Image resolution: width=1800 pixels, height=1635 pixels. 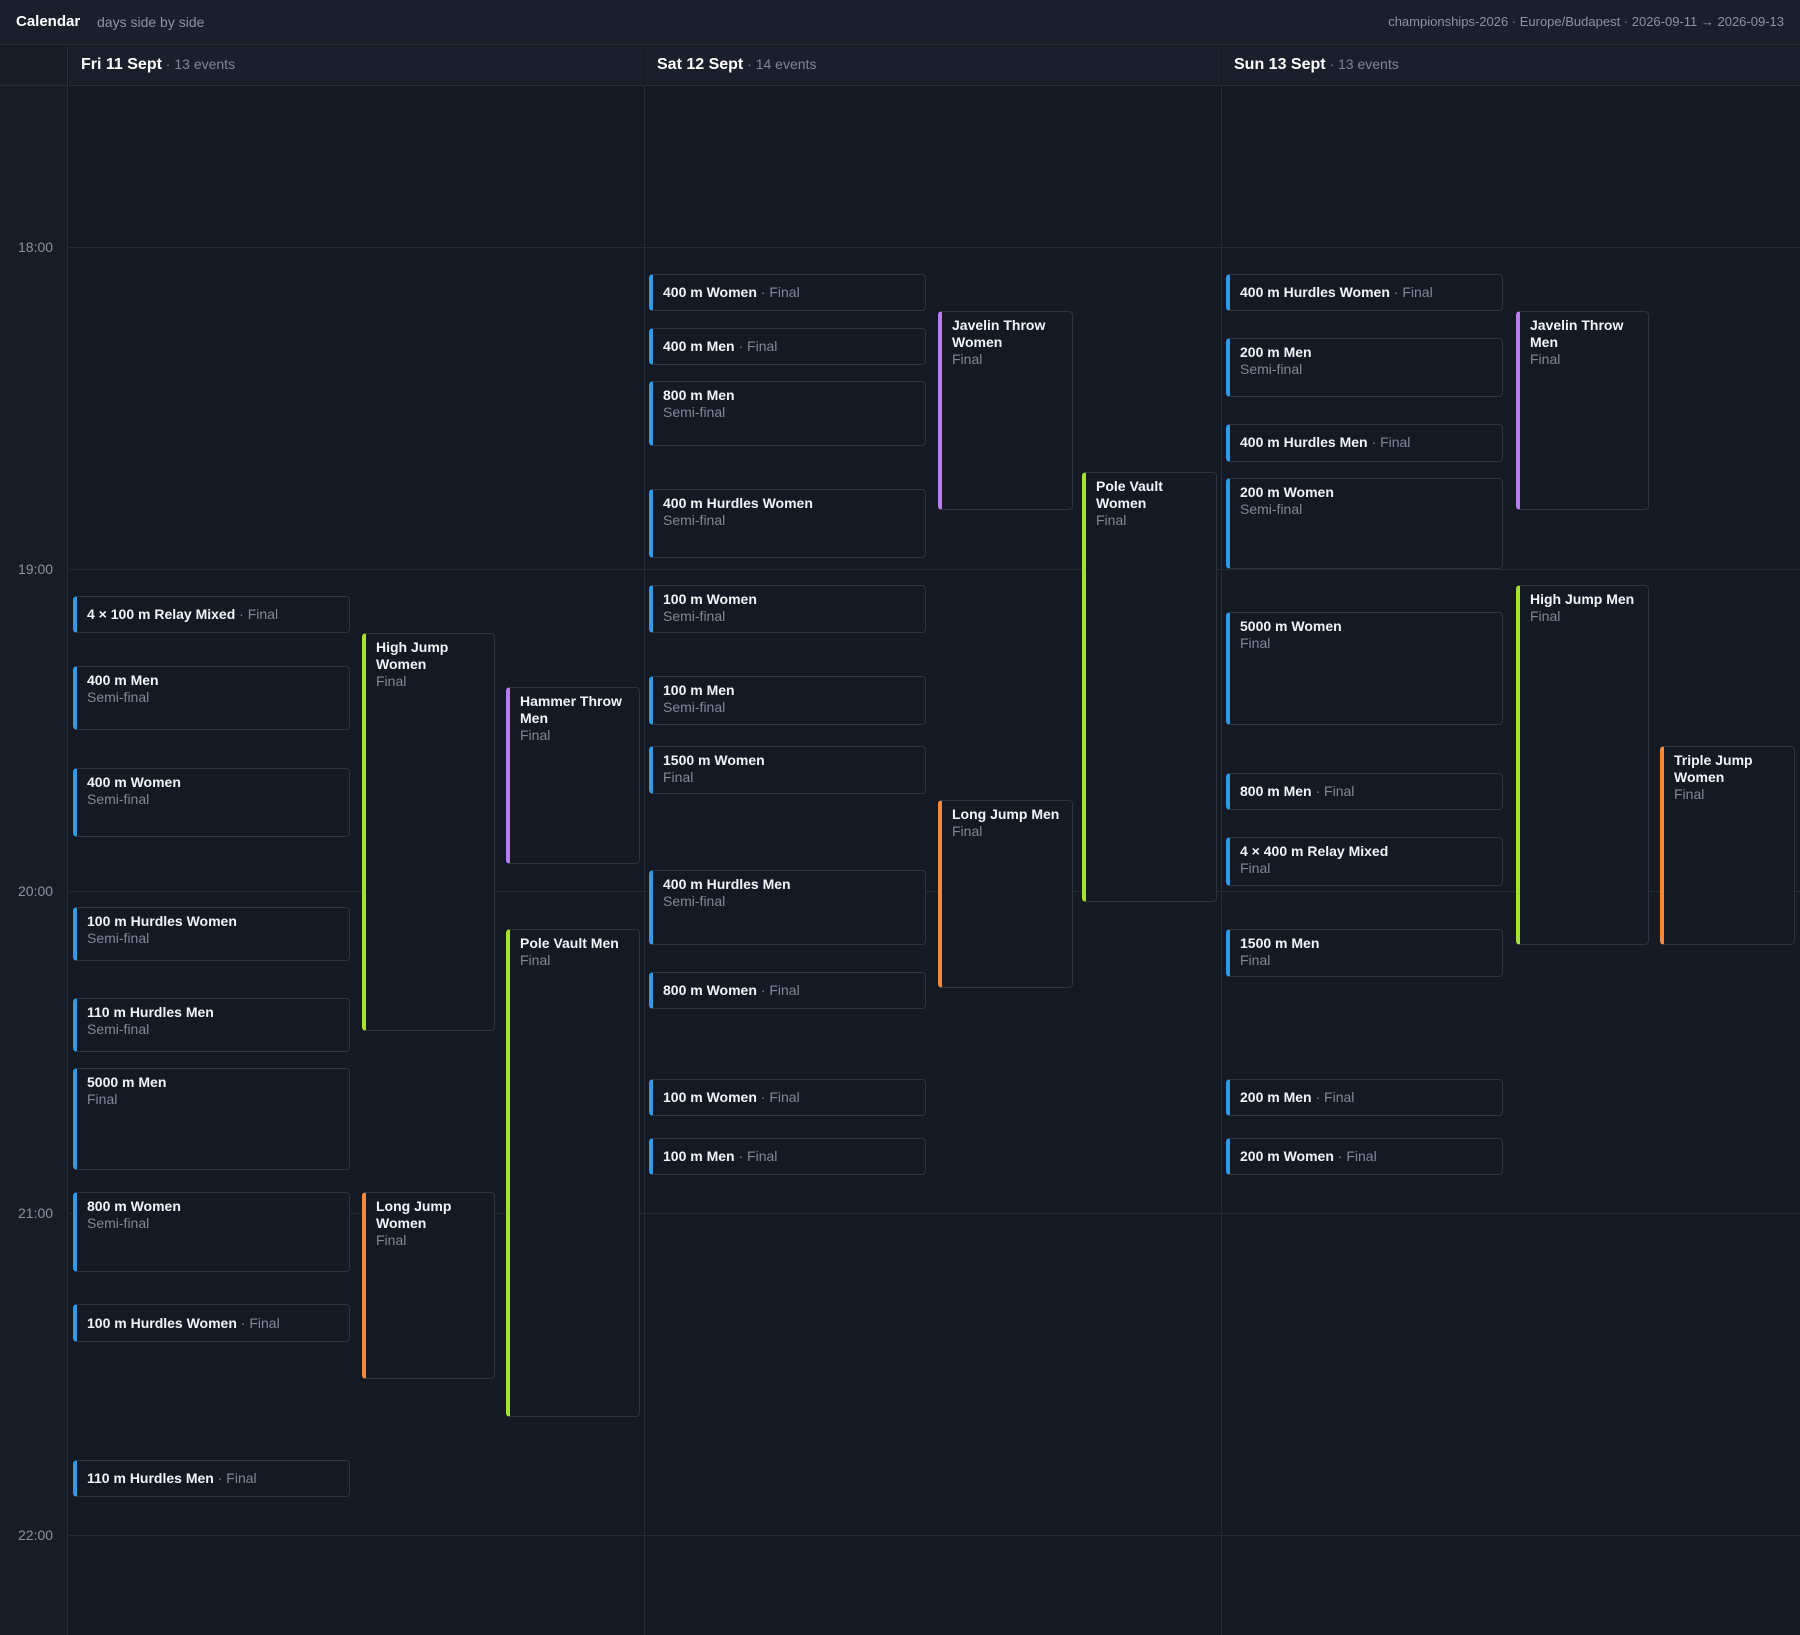 What do you see at coordinates (162, 1322) in the screenshot?
I see `event-title: 100 m Hurdles Women` at bounding box center [162, 1322].